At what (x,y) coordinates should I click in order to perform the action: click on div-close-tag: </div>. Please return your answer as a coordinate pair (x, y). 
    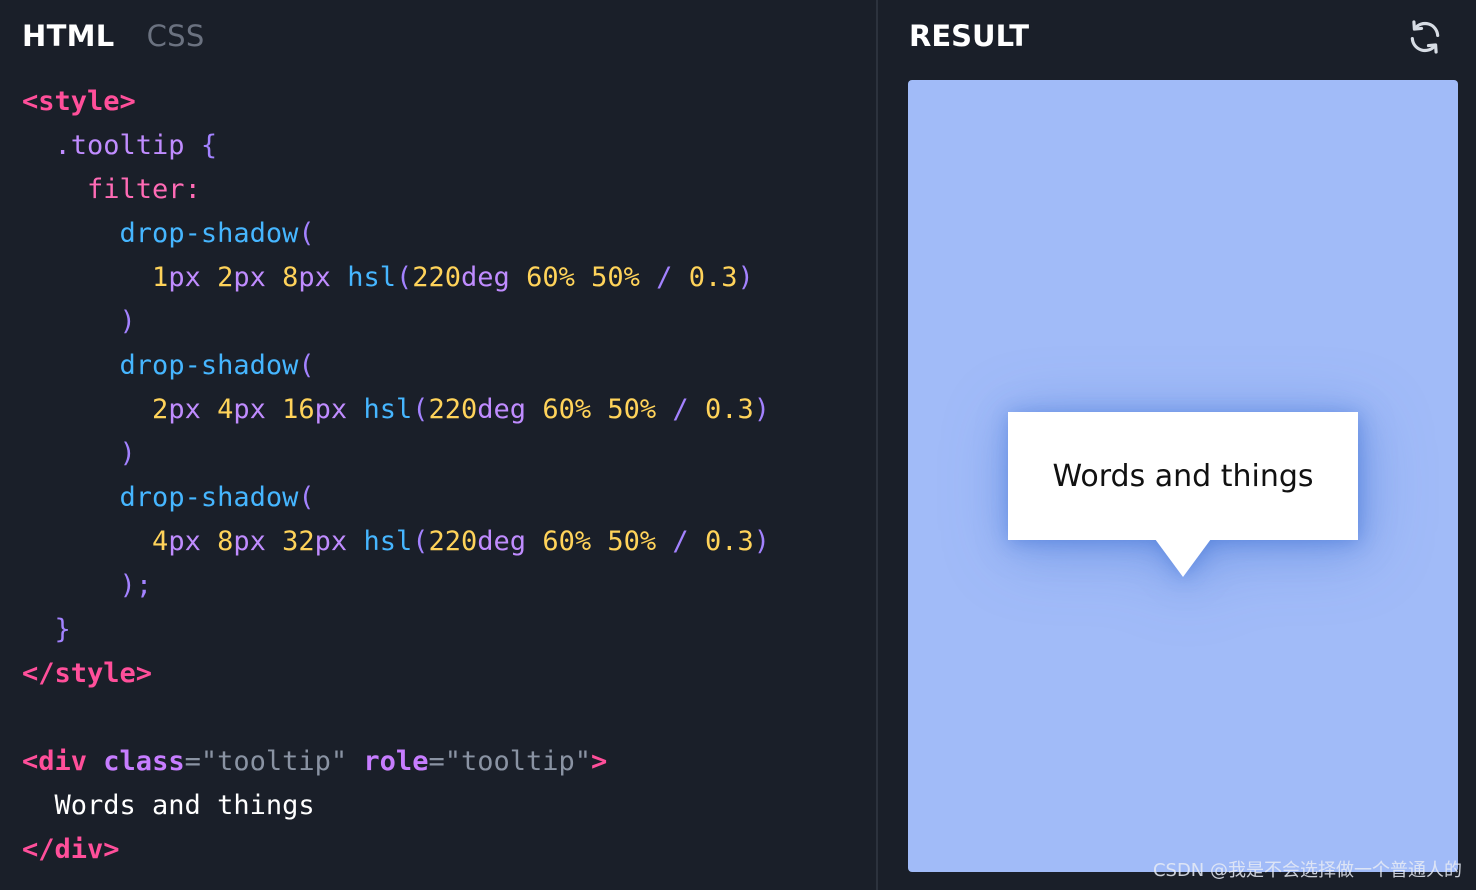
    Looking at the image, I should click on (71, 849).